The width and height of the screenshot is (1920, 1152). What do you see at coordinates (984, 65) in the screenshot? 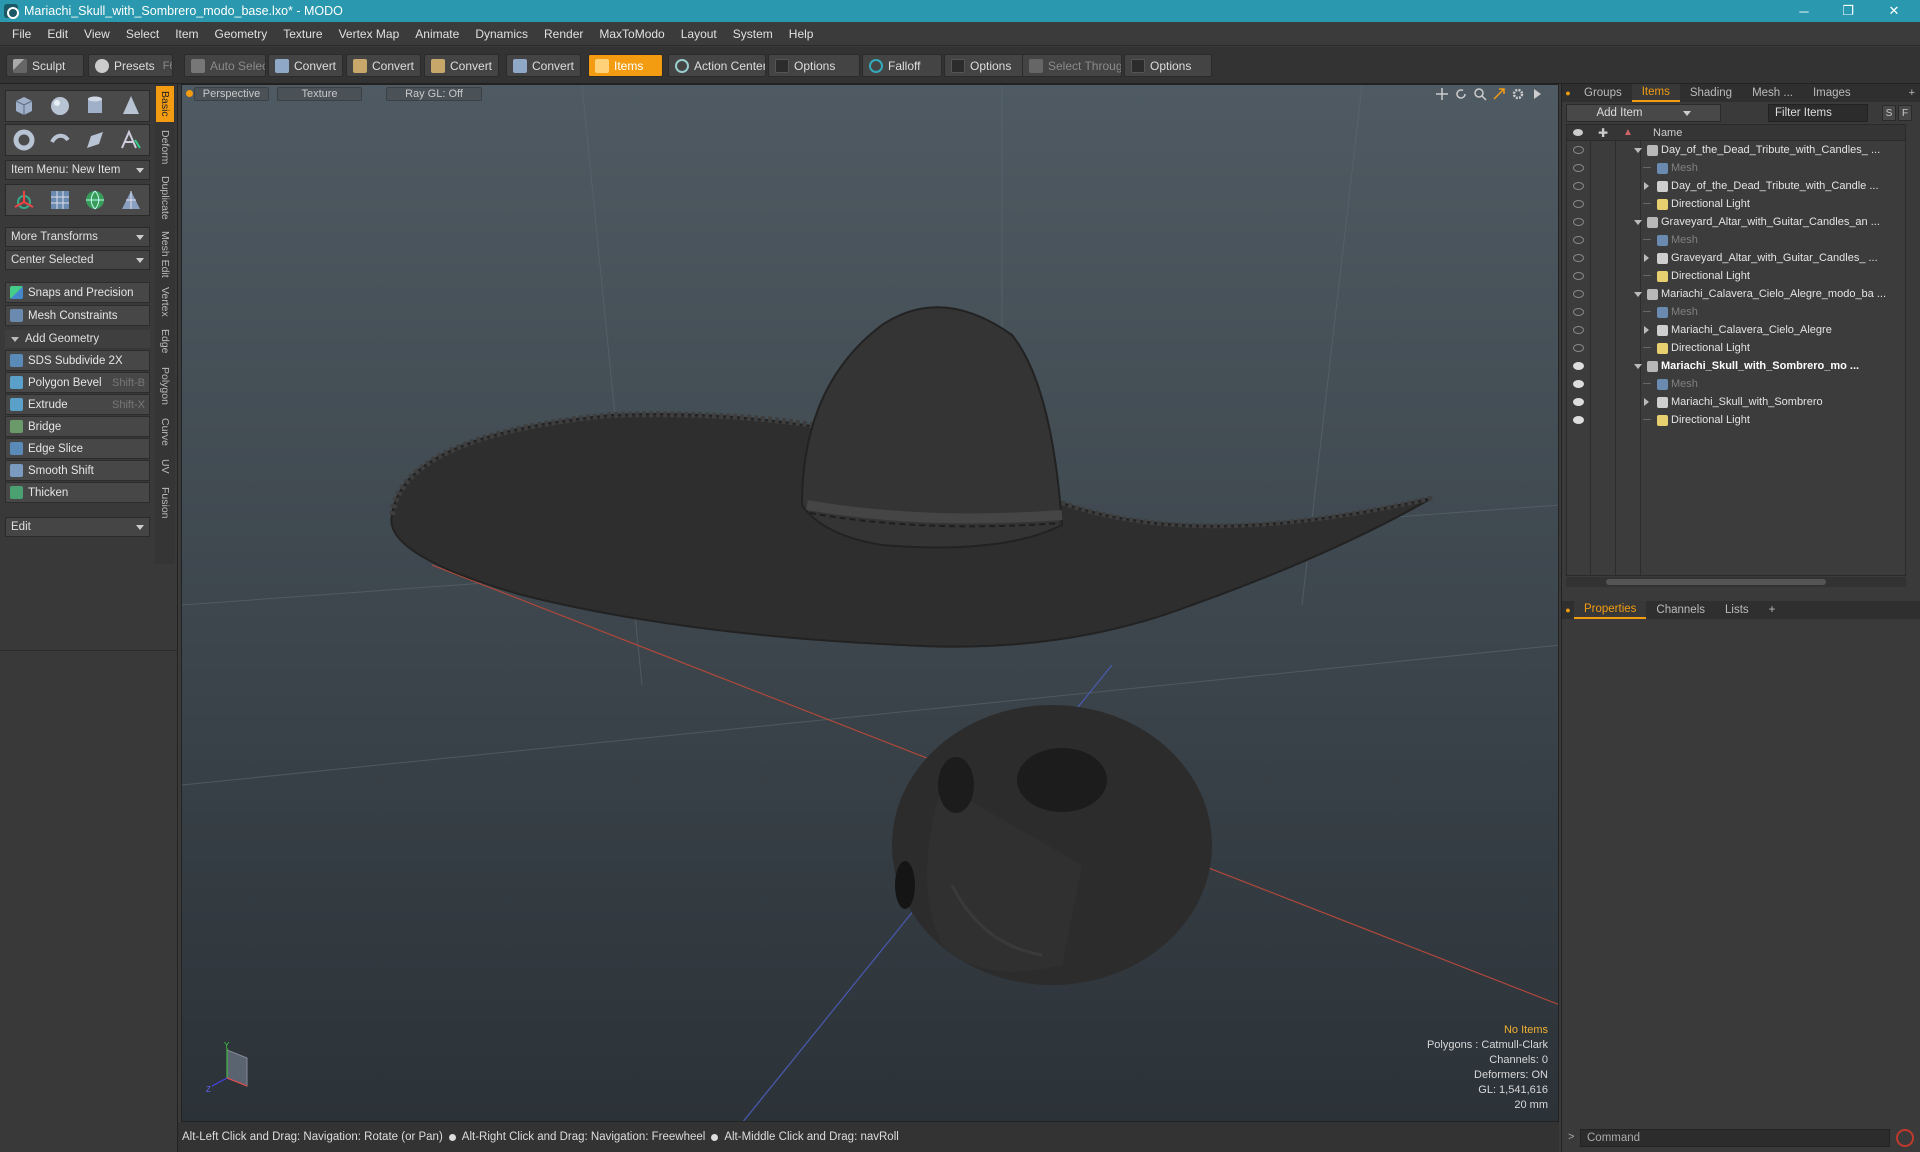
I see `falloff-options-button: Options` at bounding box center [984, 65].